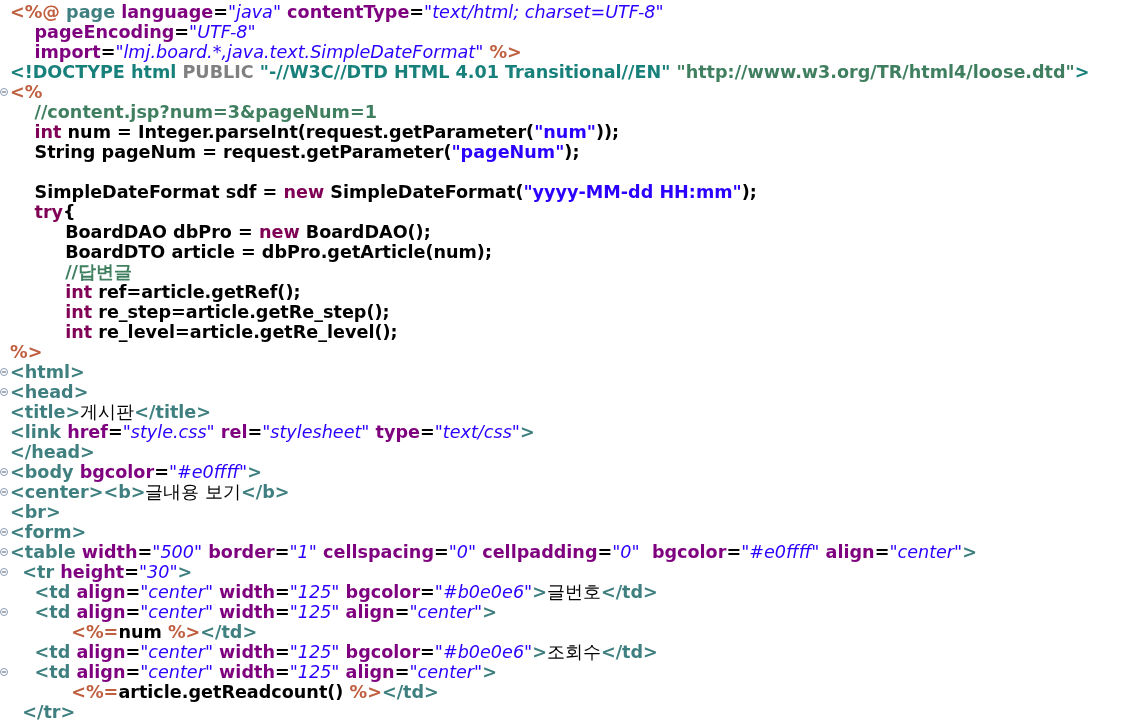  Describe the element at coordinates (277, 52) in the screenshot. I see `code-line: import="lmj.board.*,java.text.SimpleDateFormat" %>` at that location.